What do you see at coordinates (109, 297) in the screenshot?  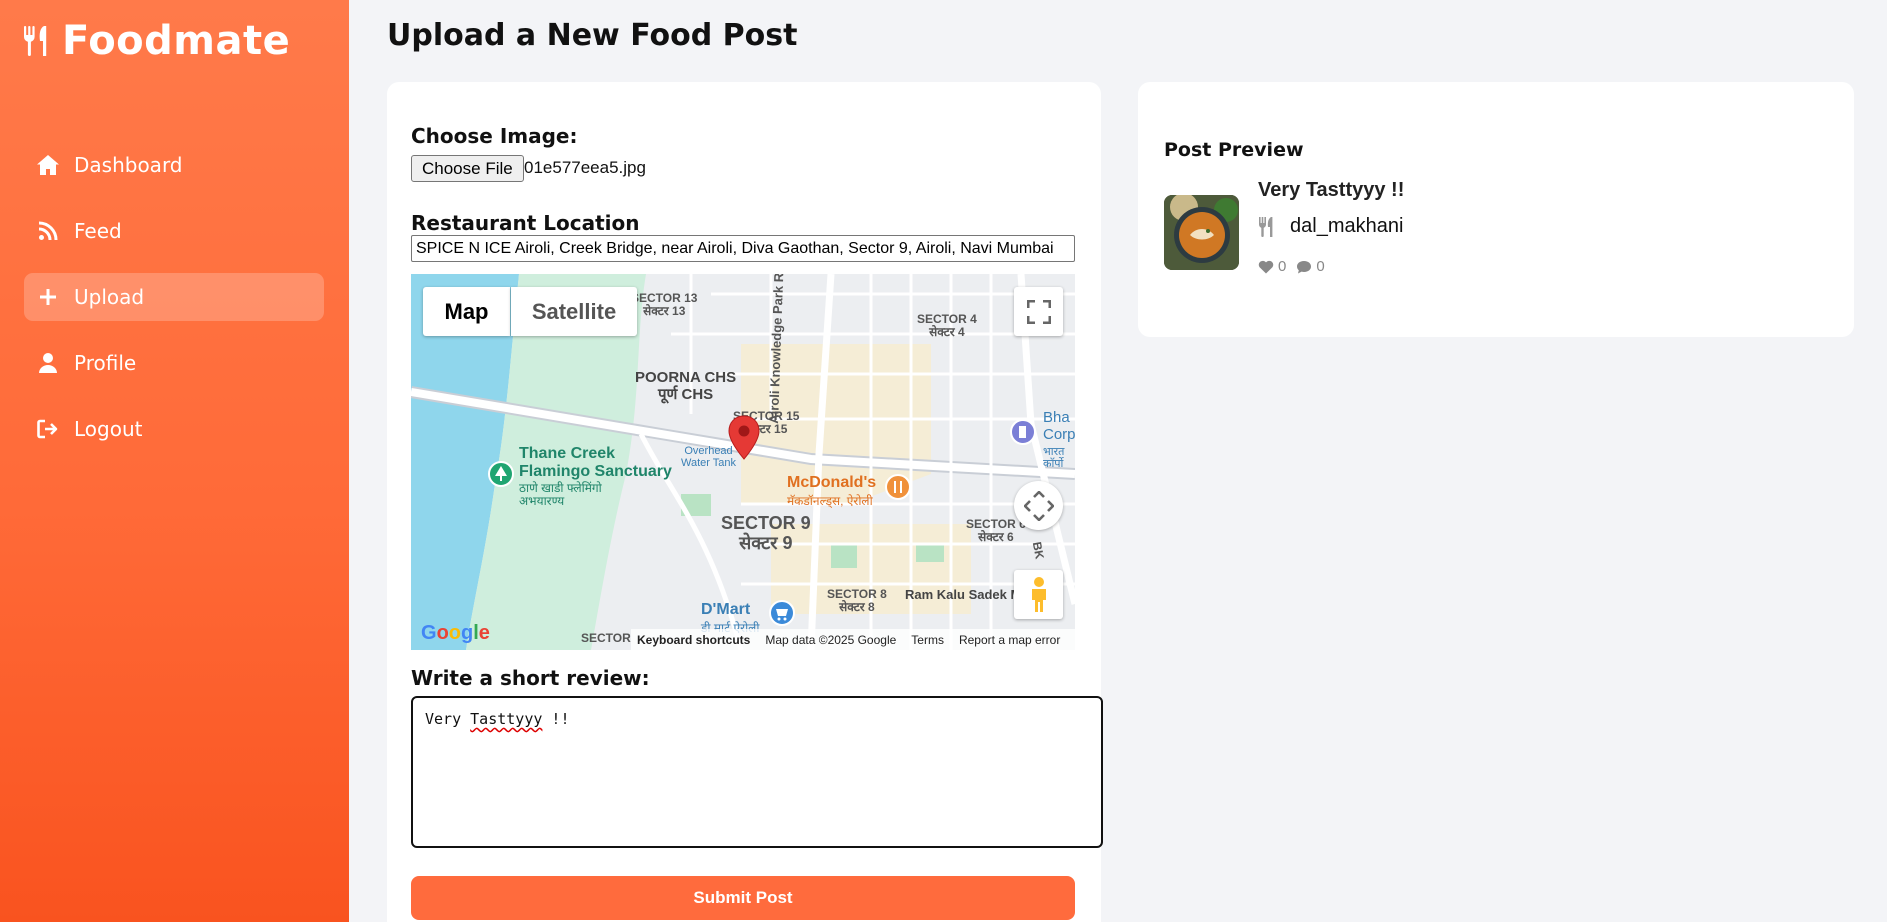 I see `sidebar-item-label: Upload` at bounding box center [109, 297].